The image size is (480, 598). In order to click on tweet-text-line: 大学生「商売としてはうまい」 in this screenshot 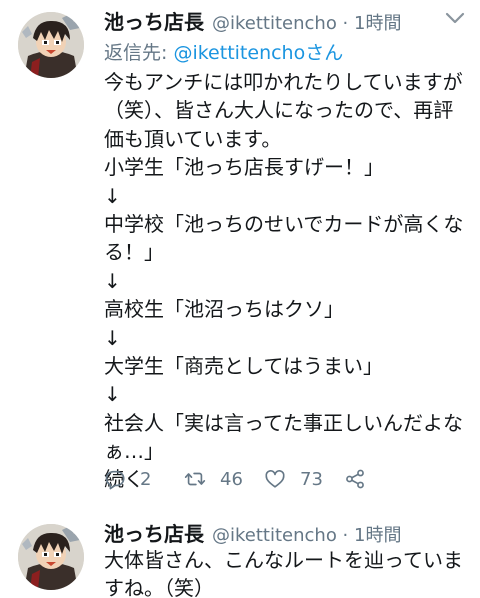, I will do `click(243, 365)`.